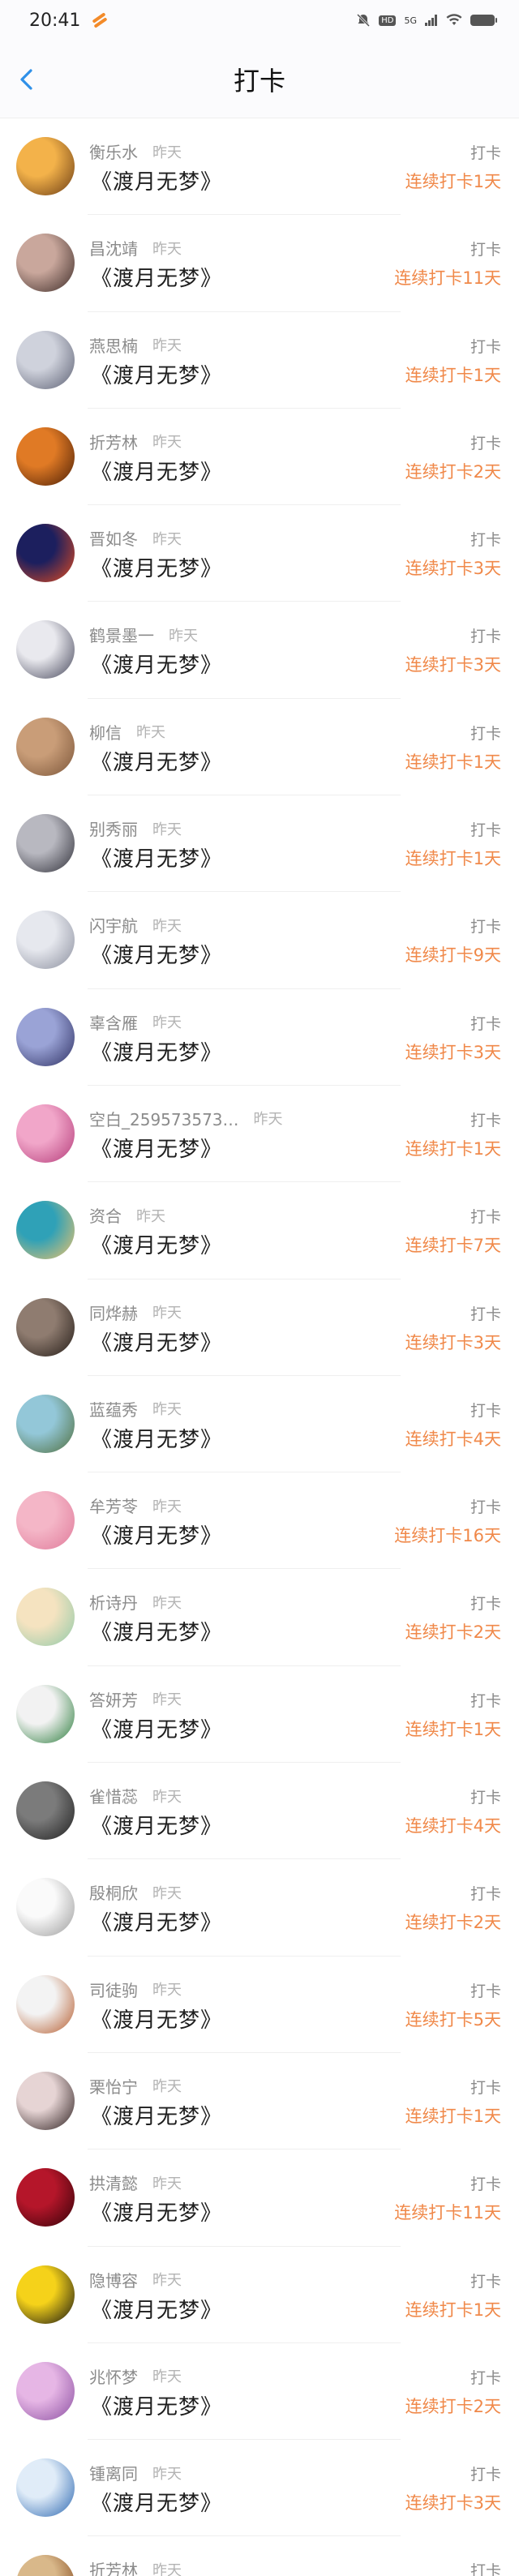  I want to click on list-item: 折芳林 昨天 《渡月无梦》 打卡 连续打卡2天, so click(259, 457).